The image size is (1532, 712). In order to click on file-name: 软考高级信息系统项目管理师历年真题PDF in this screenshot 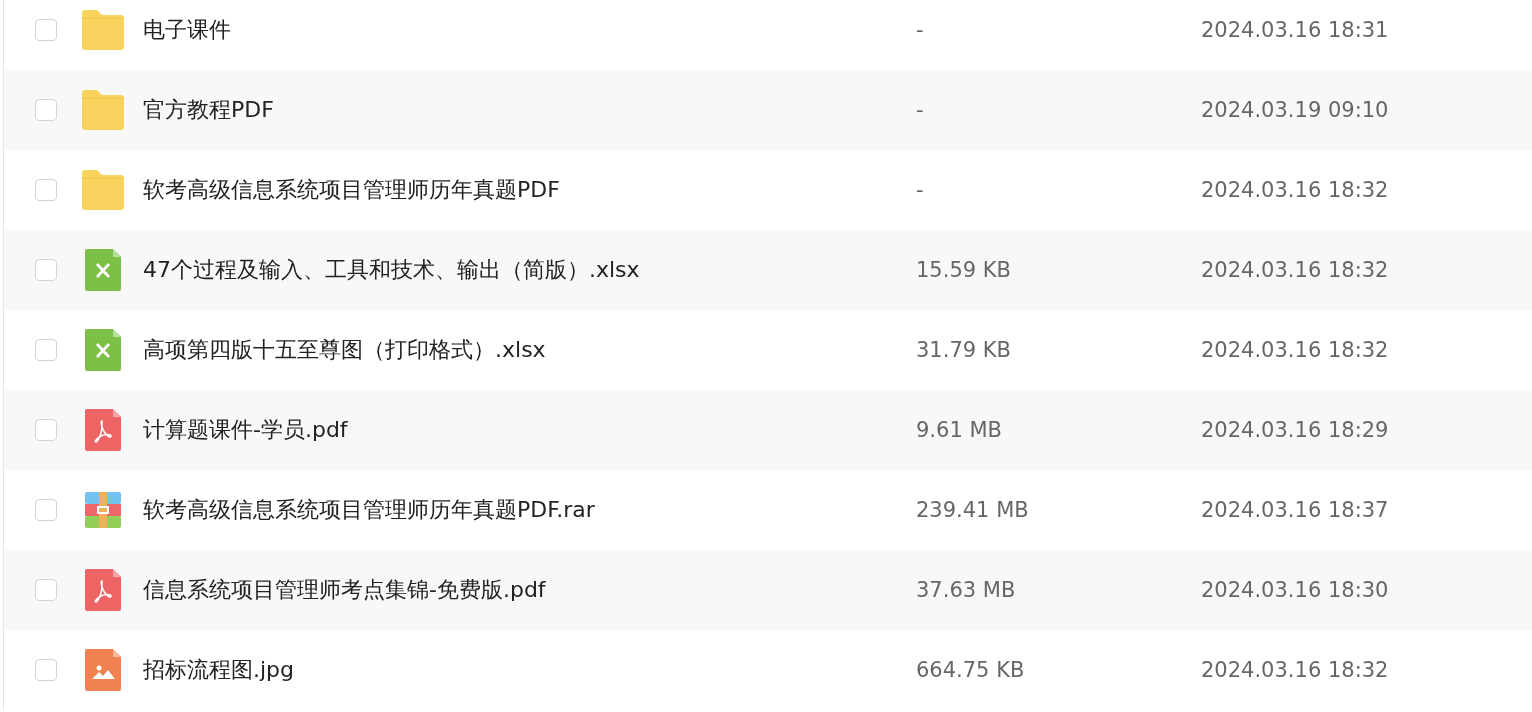, I will do `click(529, 190)`.